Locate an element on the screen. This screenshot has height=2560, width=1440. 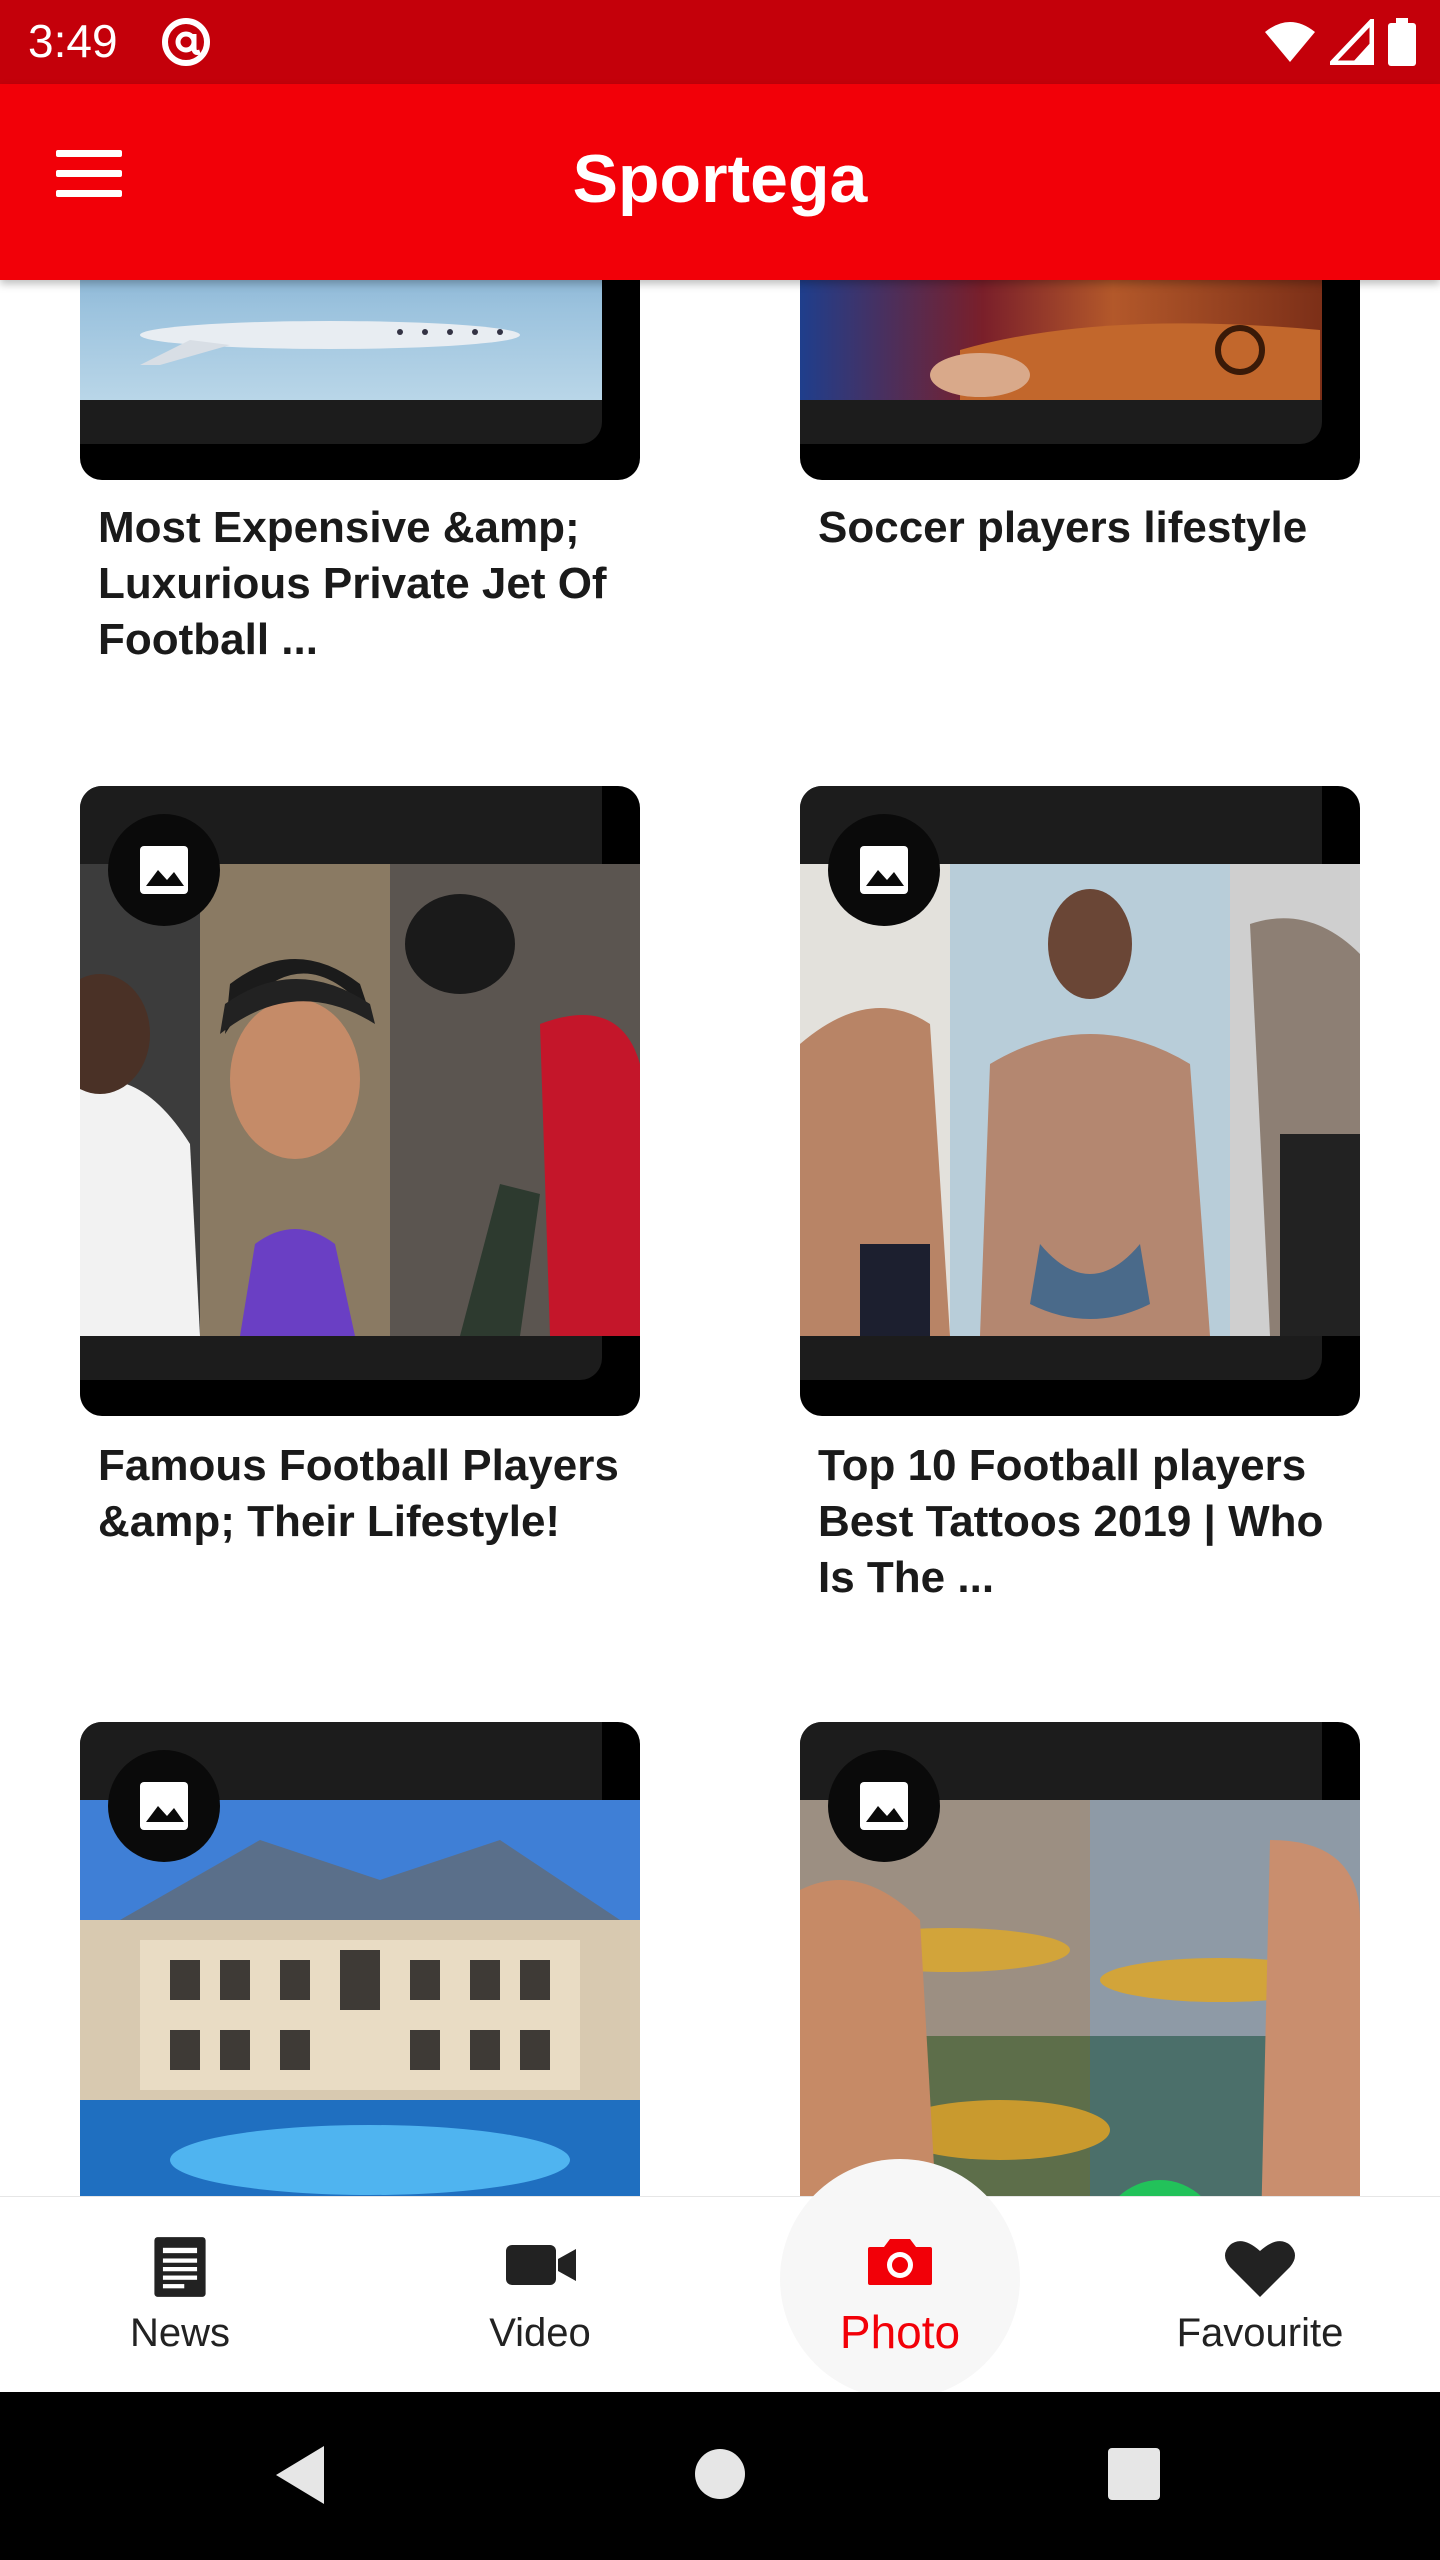
at-sign-icon is located at coordinates (186, 42).